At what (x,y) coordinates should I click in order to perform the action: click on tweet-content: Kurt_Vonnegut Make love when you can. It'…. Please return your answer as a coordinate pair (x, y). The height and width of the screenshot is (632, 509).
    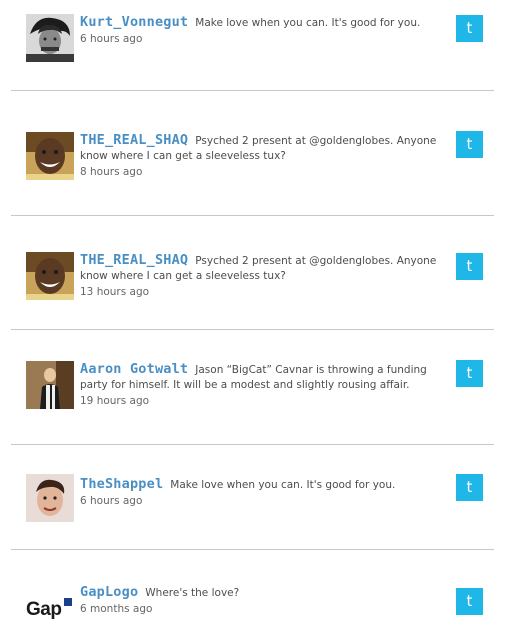
    Looking at the image, I should click on (260, 31).